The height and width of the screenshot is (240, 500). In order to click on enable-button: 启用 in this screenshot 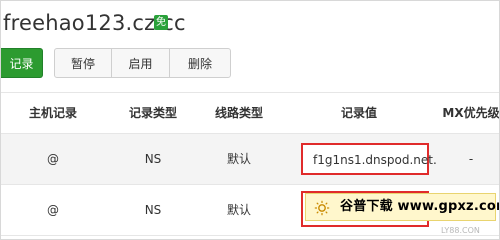, I will do `click(140, 63)`.